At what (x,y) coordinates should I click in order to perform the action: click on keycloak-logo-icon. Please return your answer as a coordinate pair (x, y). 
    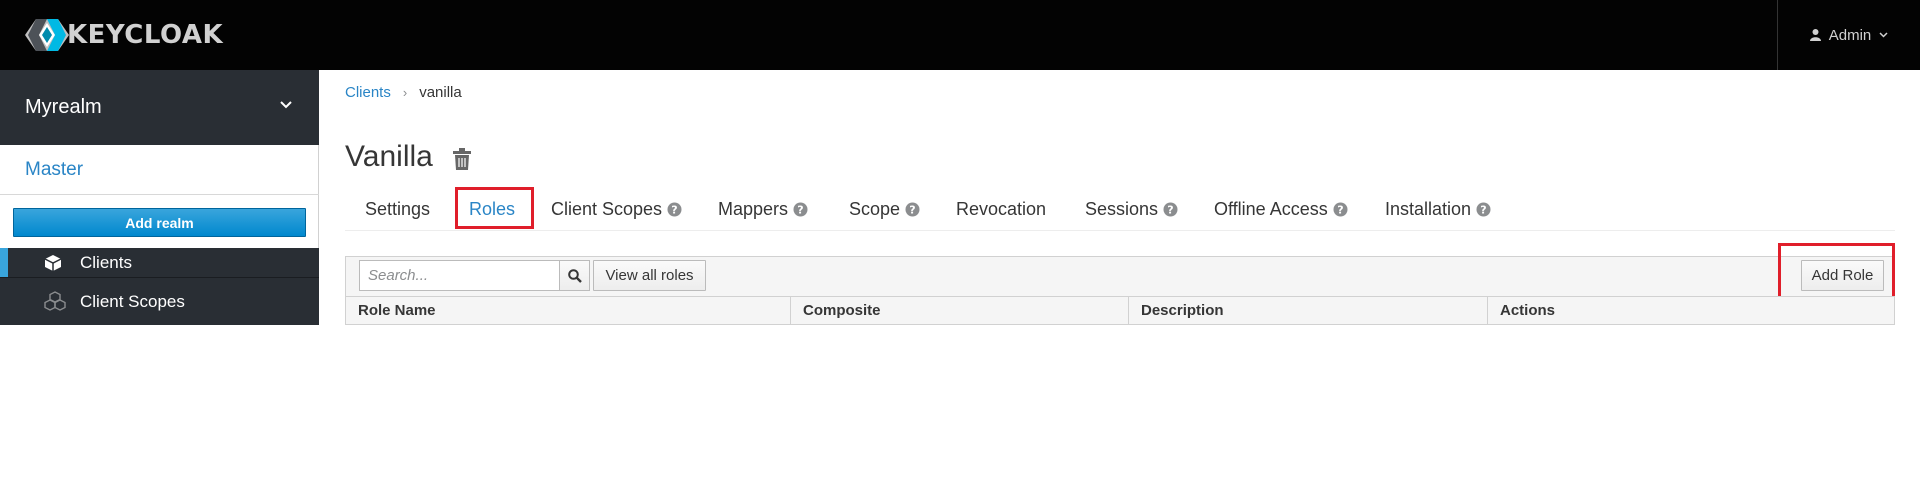
    Looking at the image, I should click on (47, 35).